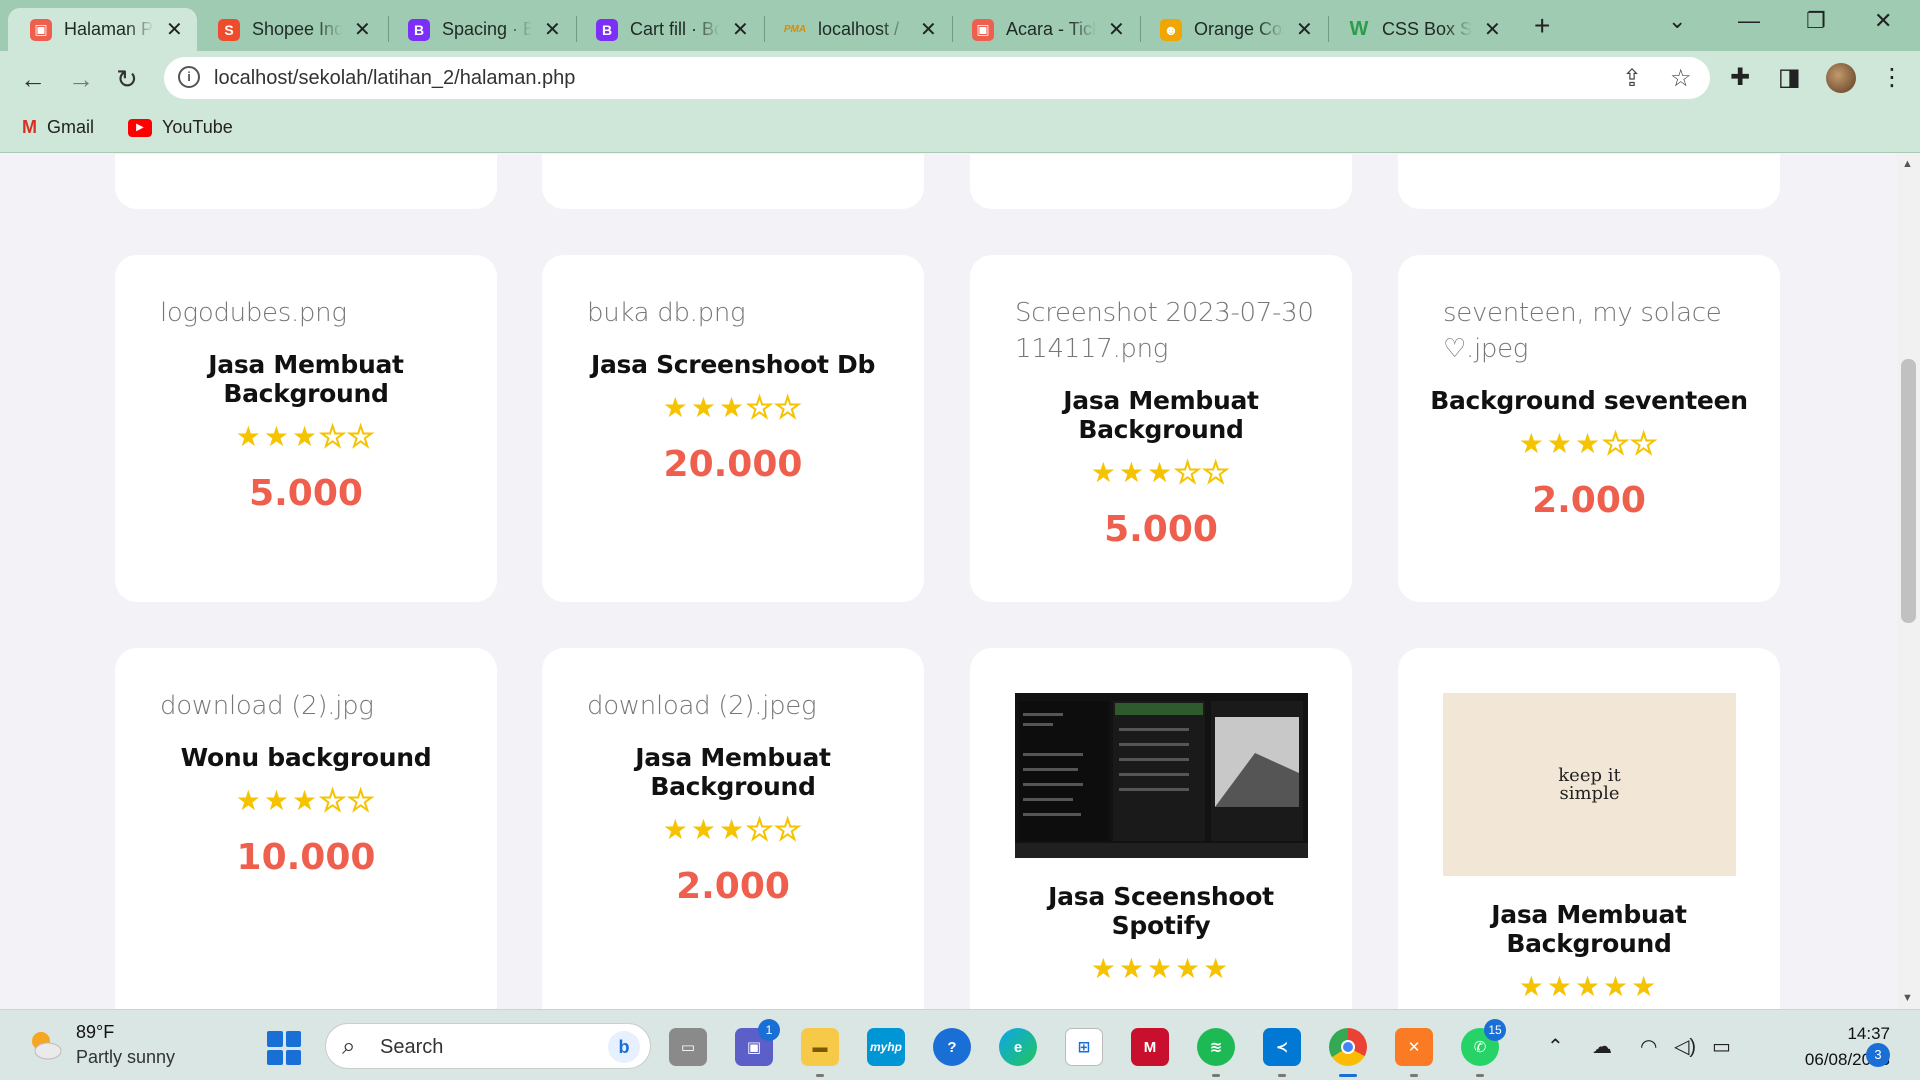 This screenshot has height=1080, width=1920. Describe the element at coordinates (125, 1057) in the screenshot. I see `weather-description: Partly sunny` at that location.